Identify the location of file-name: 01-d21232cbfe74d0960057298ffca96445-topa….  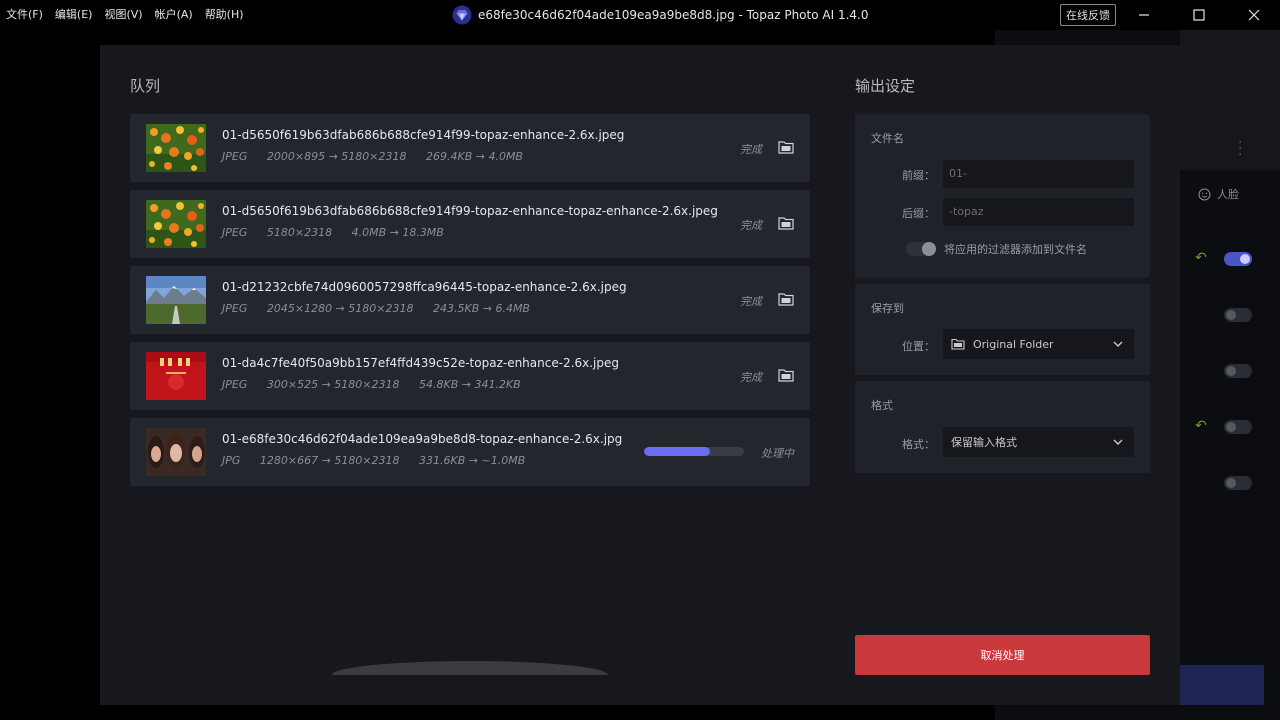
(424, 287).